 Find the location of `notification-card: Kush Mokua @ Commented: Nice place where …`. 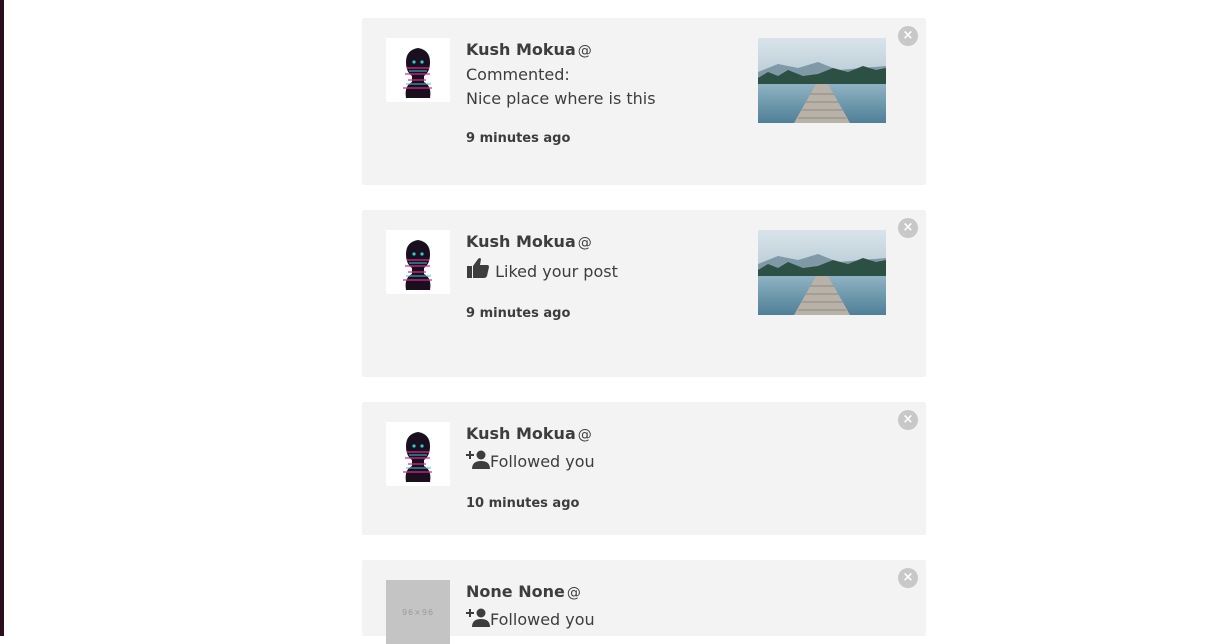

notification-card: Kush Mokua @ Commented: Nice place where … is located at coordinates (644, 101).